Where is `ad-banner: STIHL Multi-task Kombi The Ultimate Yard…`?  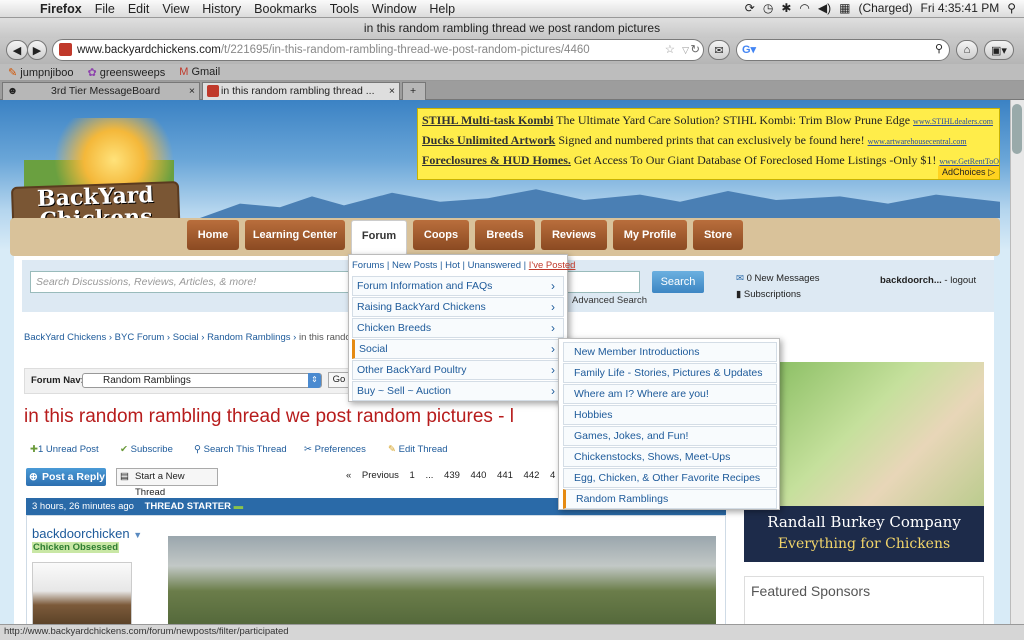 ad-banner: STIHL Multi-task Kombi The Ultimate Yard… is located at coordinates (708, 144).